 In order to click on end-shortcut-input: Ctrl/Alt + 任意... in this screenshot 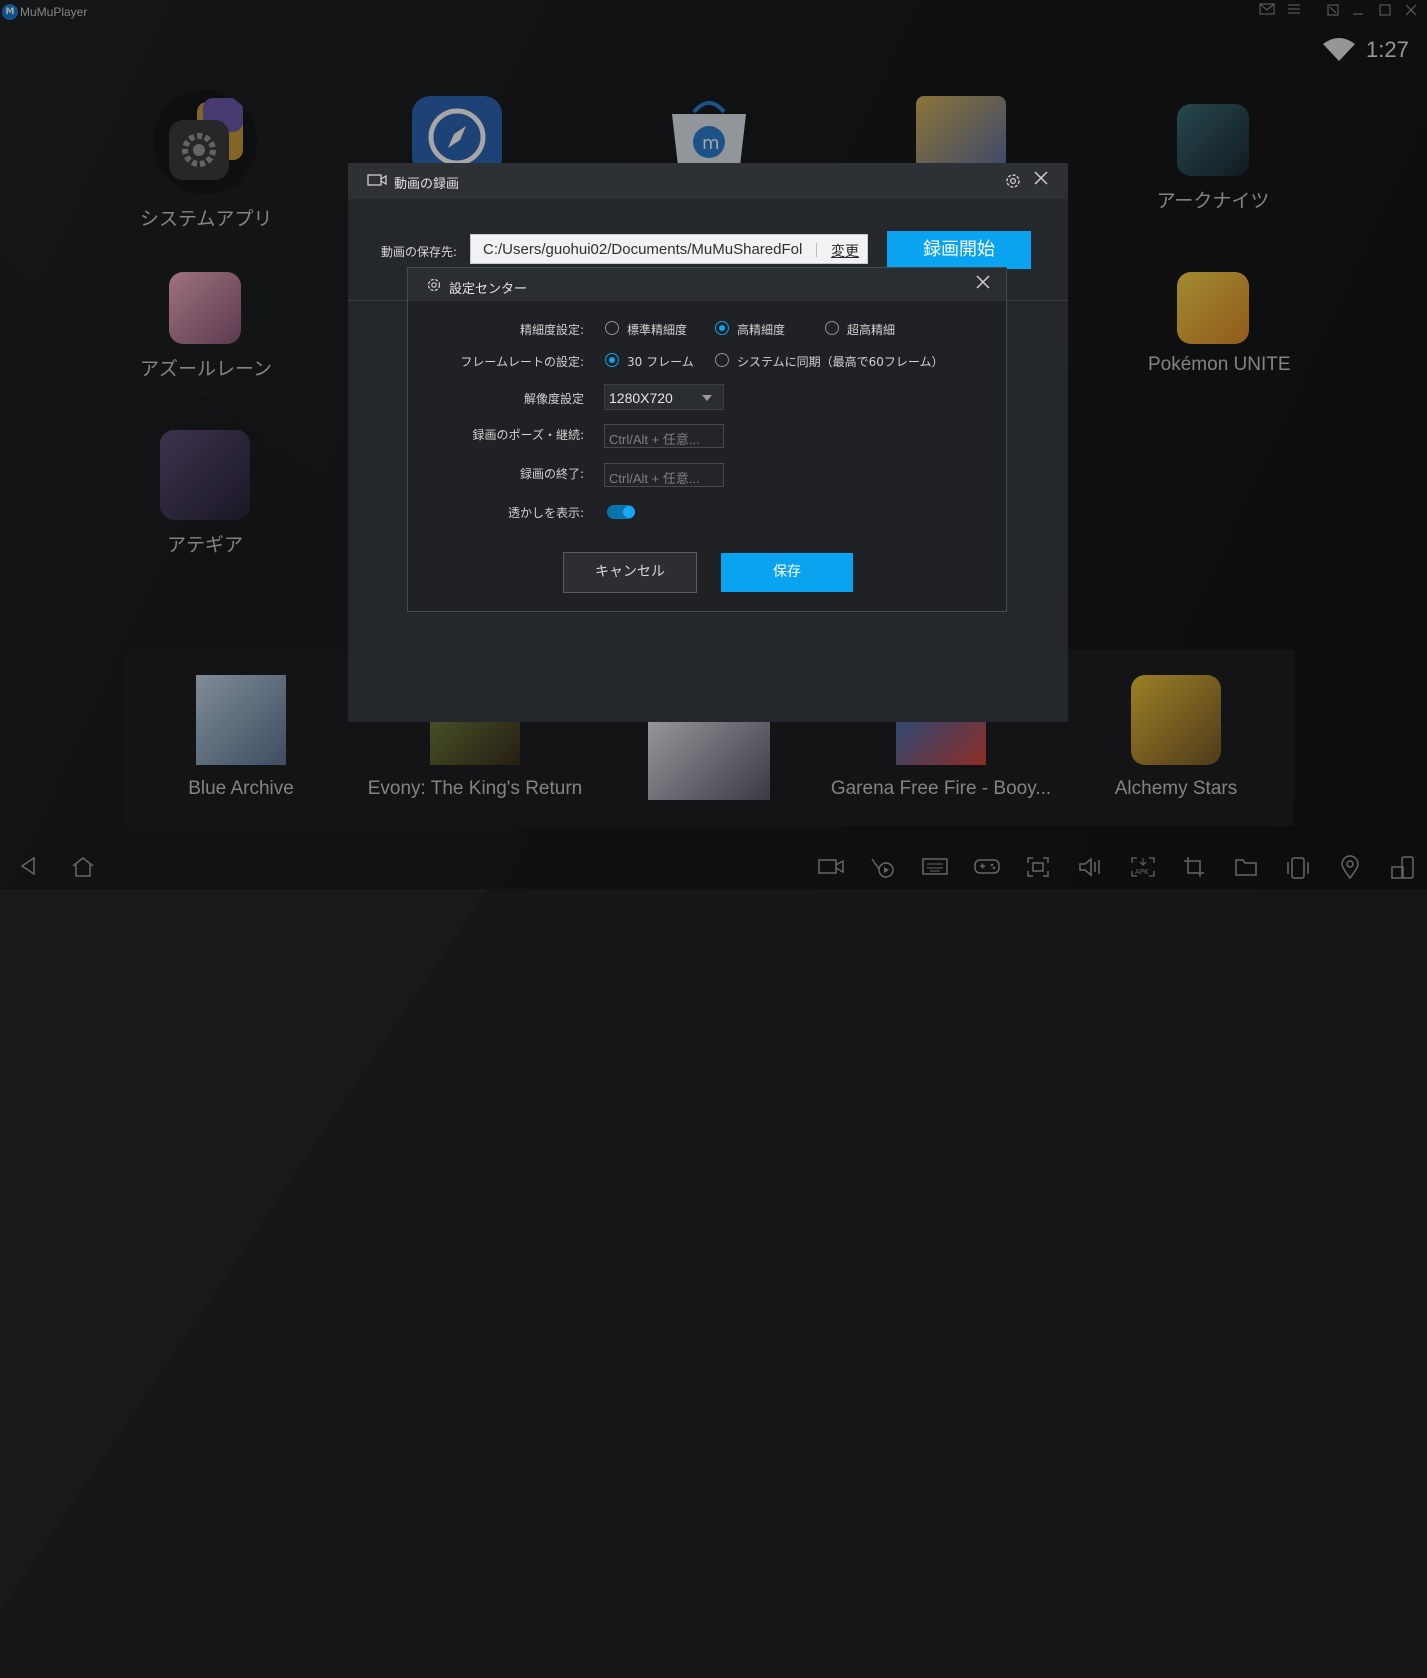, I will do `click(664, 475)`.